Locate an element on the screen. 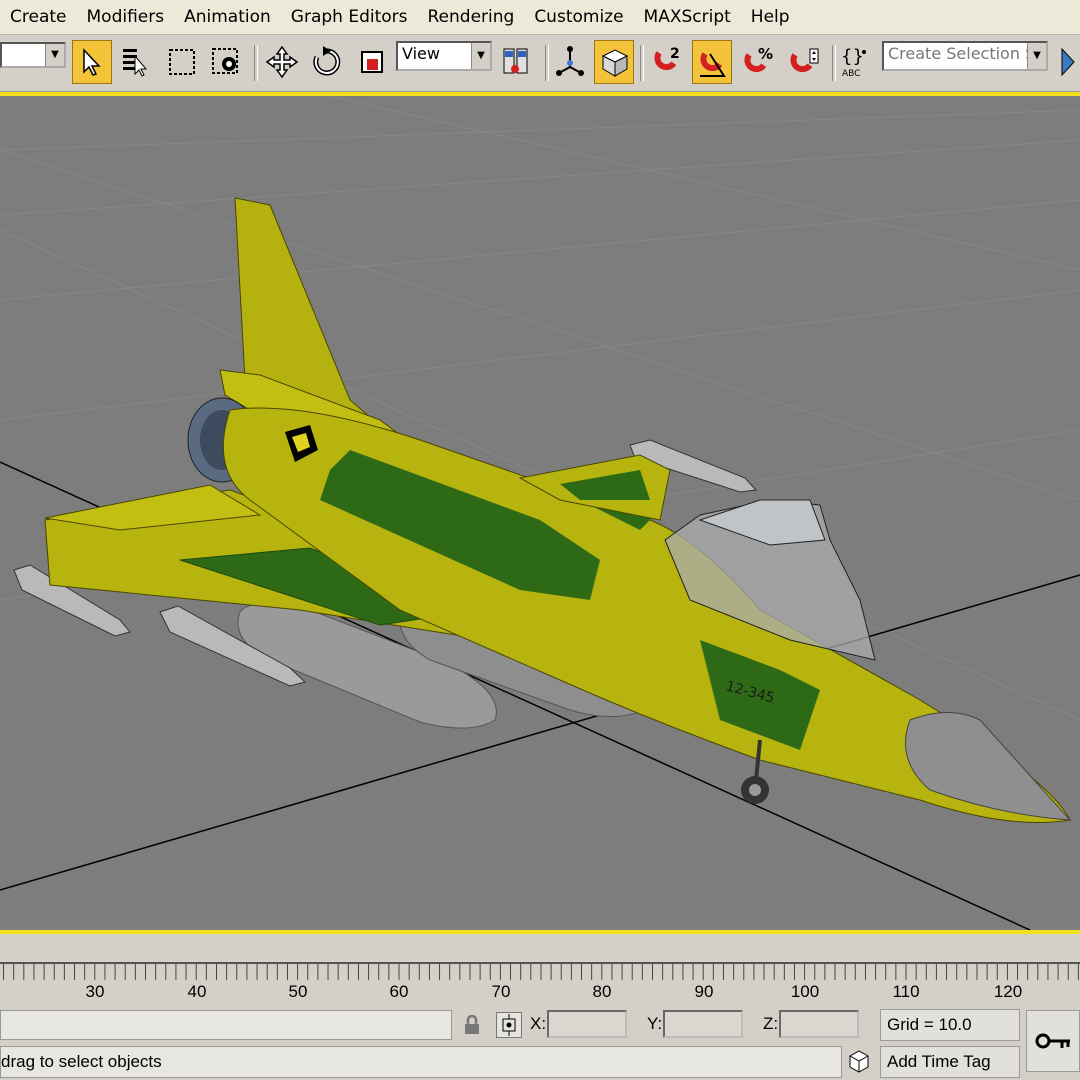  menu-animation: Animation is located at coordinates (227, 17).